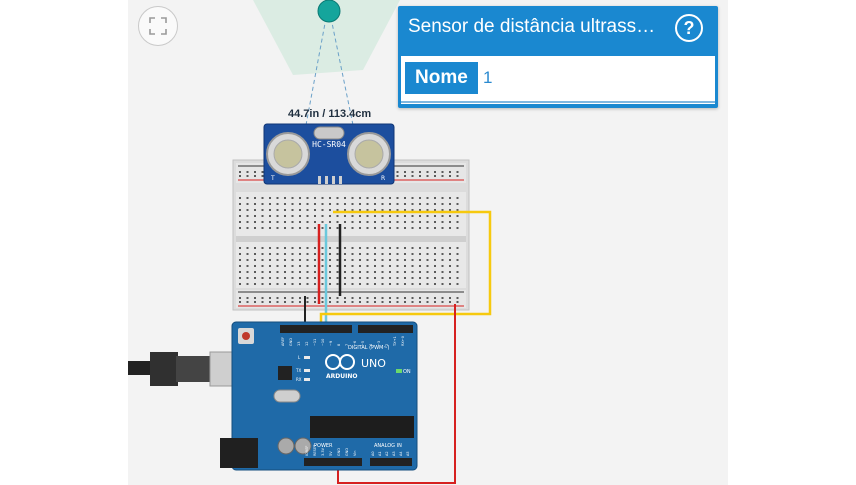 The height and width of the screenshot is (485, 856). What do you see at coordinates (272, 178) in the screenshot?
I see `sensor-t-mark: T` at bounding box center [272, 178].